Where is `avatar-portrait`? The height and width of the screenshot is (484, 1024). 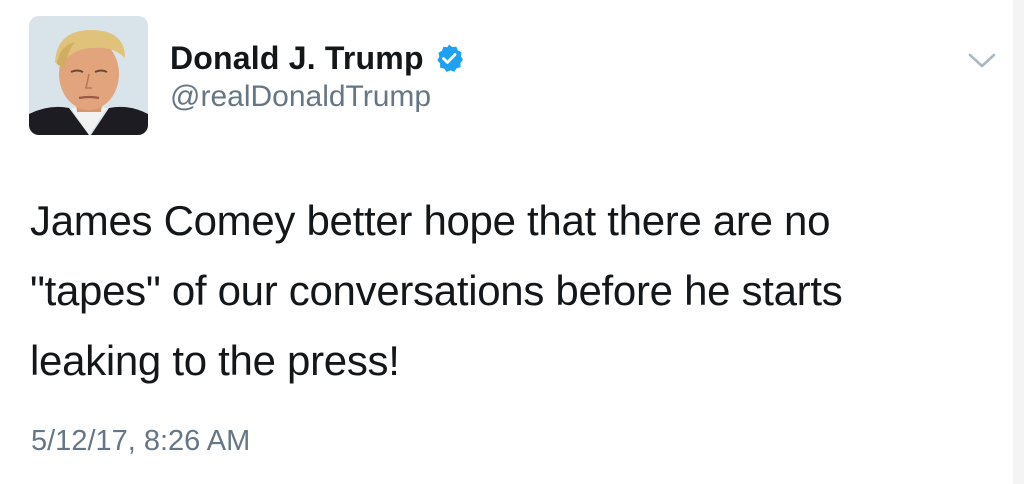
avatar-portrait is located at coordinates (88, 75).